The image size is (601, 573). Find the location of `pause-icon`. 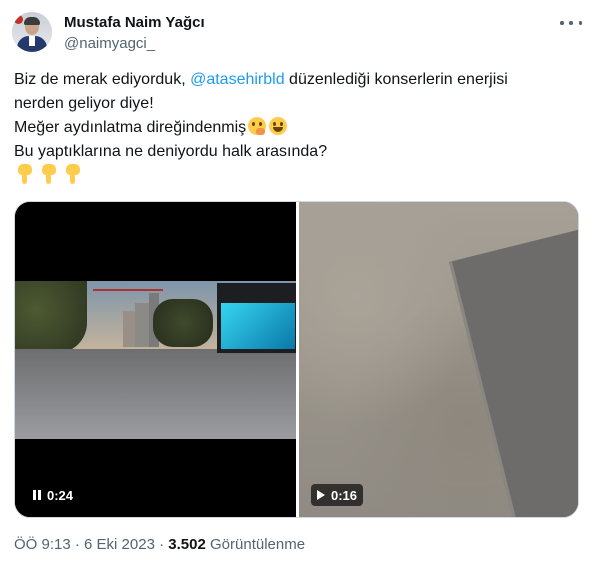

pause-icon is located at coordinates (37, 495).